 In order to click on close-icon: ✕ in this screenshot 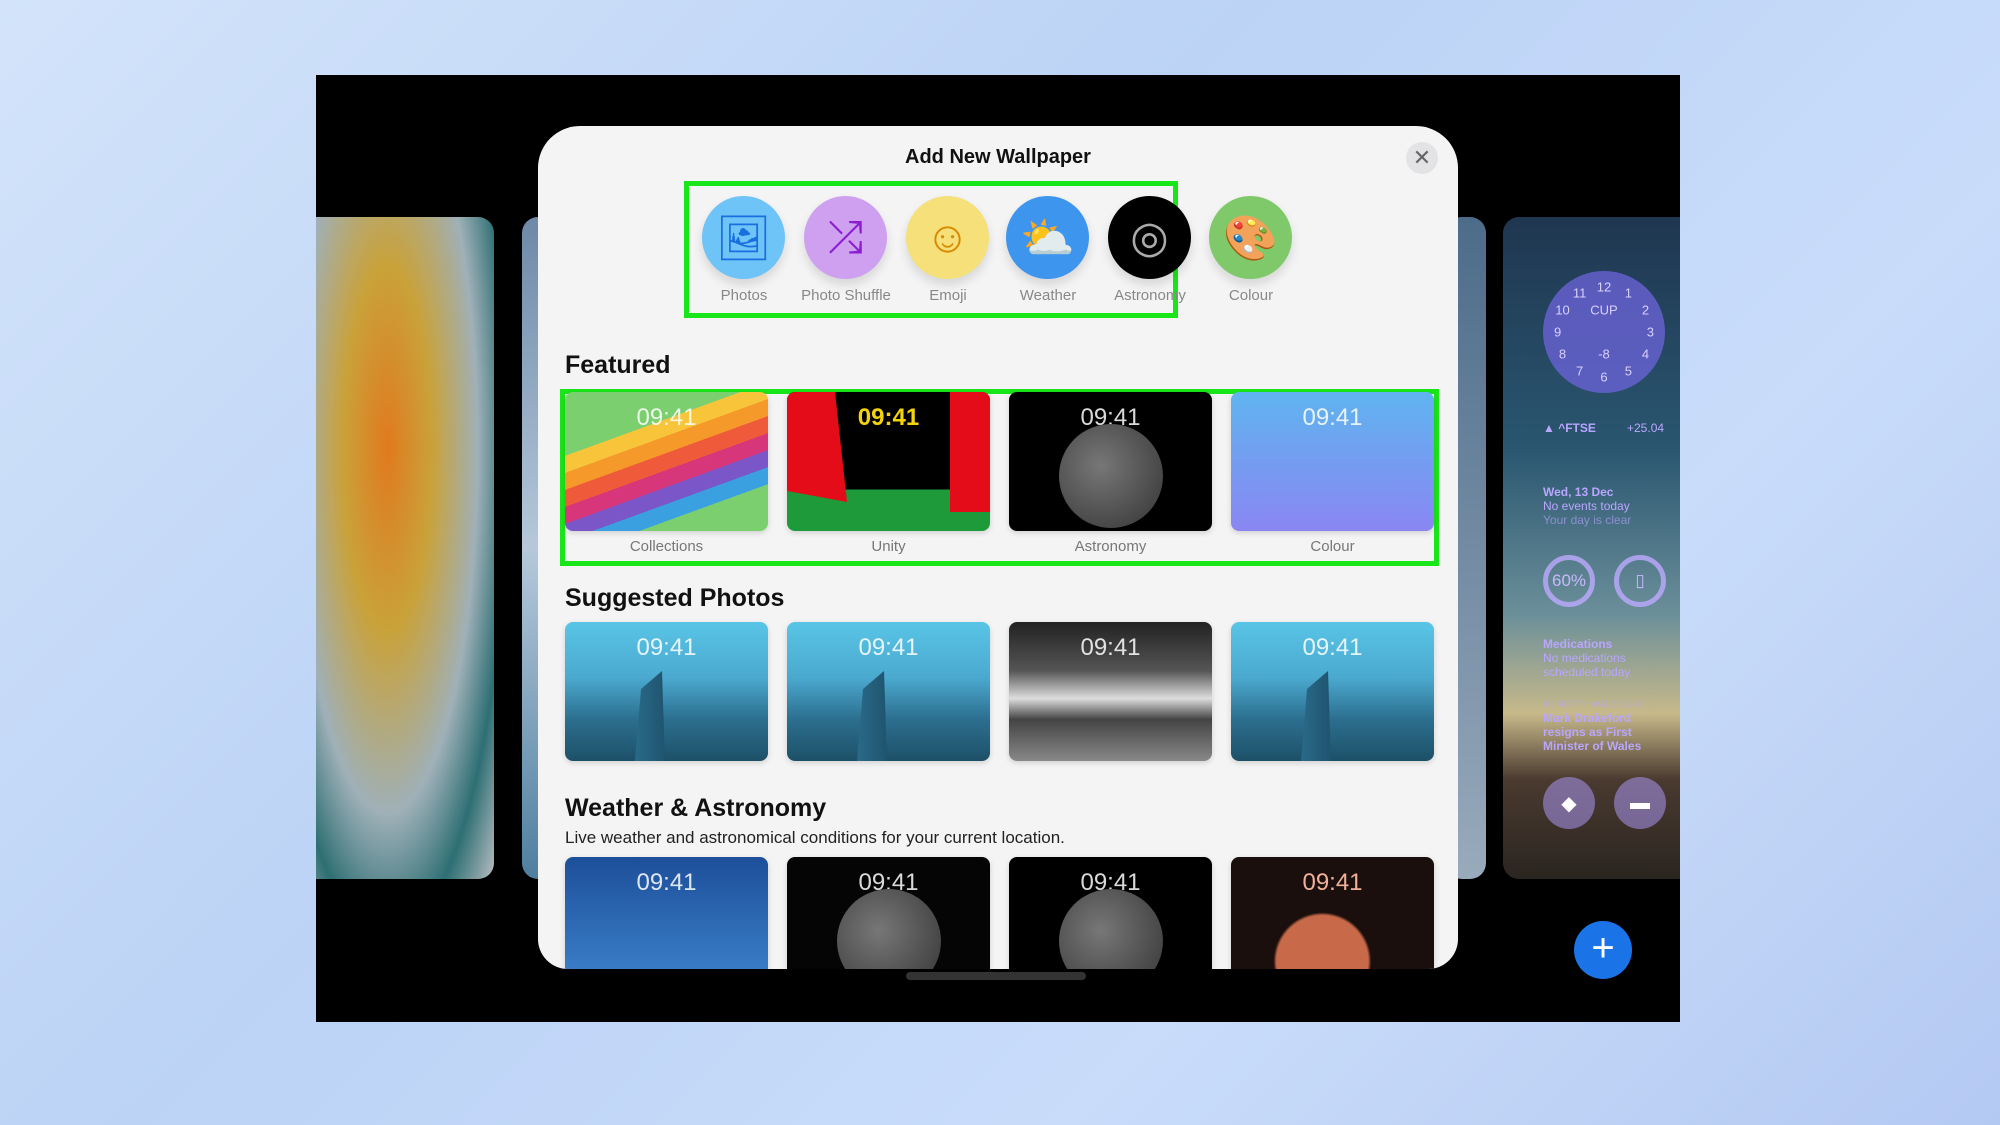, I will do `click(1422, 157)`.